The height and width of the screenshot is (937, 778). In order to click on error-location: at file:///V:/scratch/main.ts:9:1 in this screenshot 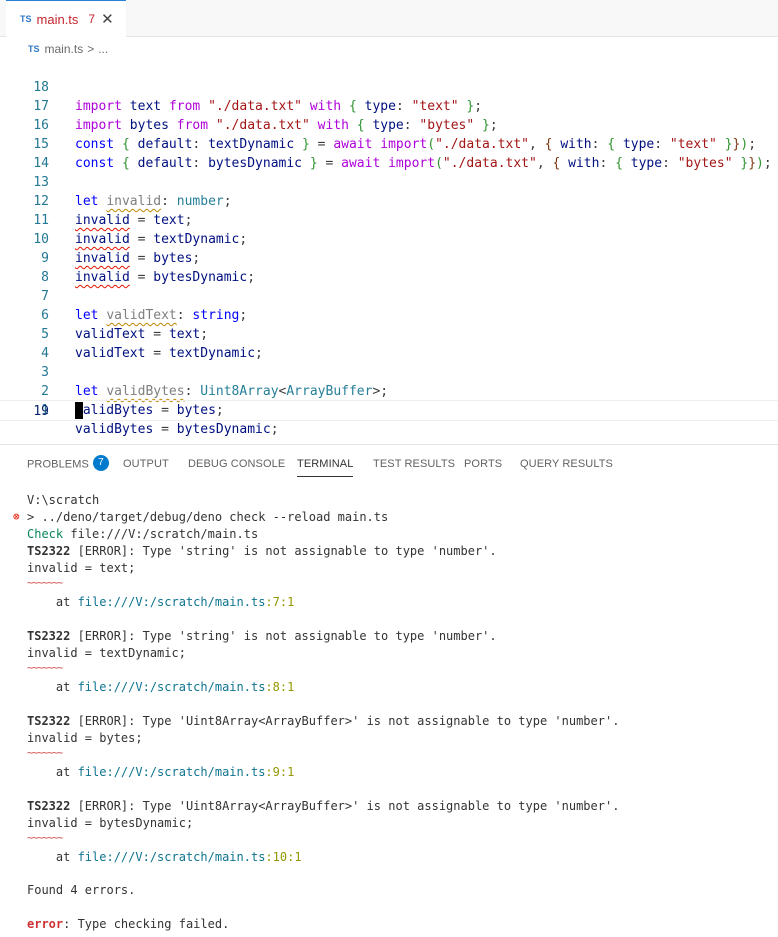, I will do `click(161, 772)`.